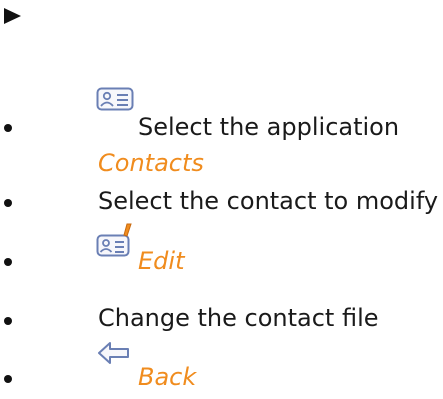  What do you see at coordinates (238, 318) in the screenshot?
I see `step-text: Change the contact file` at bounding box center [238, 318].